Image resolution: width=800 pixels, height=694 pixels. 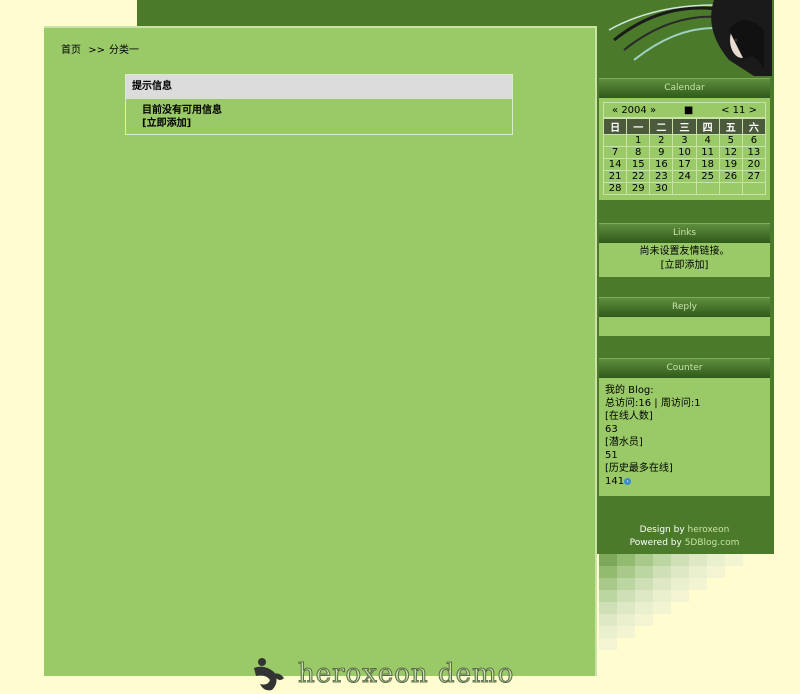 I want to click on calendar-day: 6, so click(x=754, y=140).